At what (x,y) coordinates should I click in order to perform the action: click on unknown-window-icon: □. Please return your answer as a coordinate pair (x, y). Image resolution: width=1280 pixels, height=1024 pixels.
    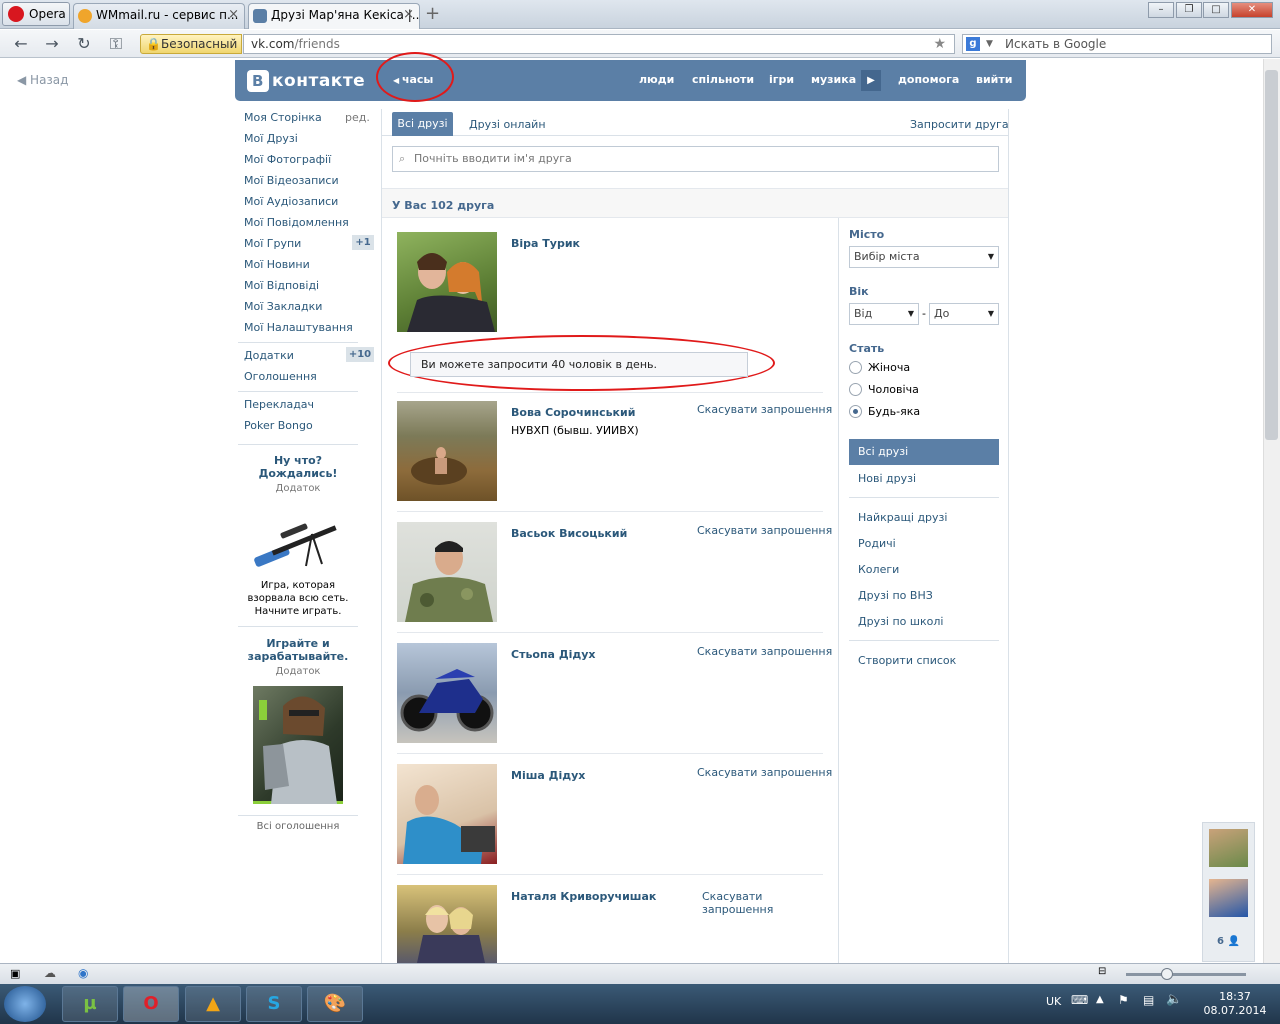
    Looking at the image, I should click on (1216, 10).